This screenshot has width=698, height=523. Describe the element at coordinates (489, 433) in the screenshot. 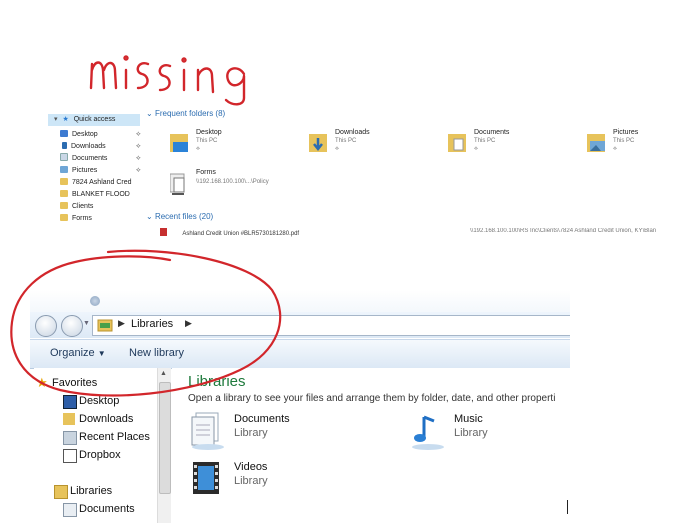

I see `library-item-music: Music Library` at that location.